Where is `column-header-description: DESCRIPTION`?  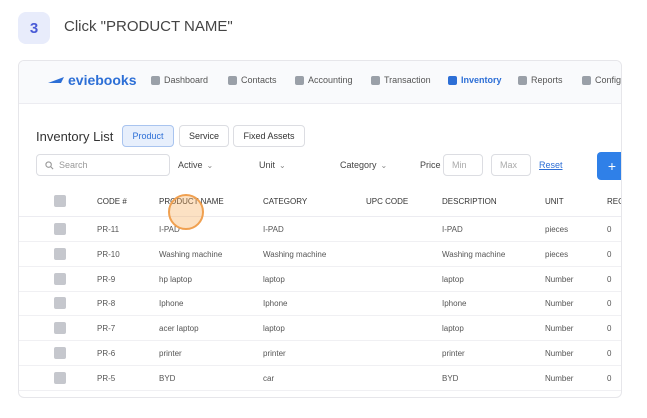
column-header-description: DESCRIPTION is located at coordinates (469, 201).